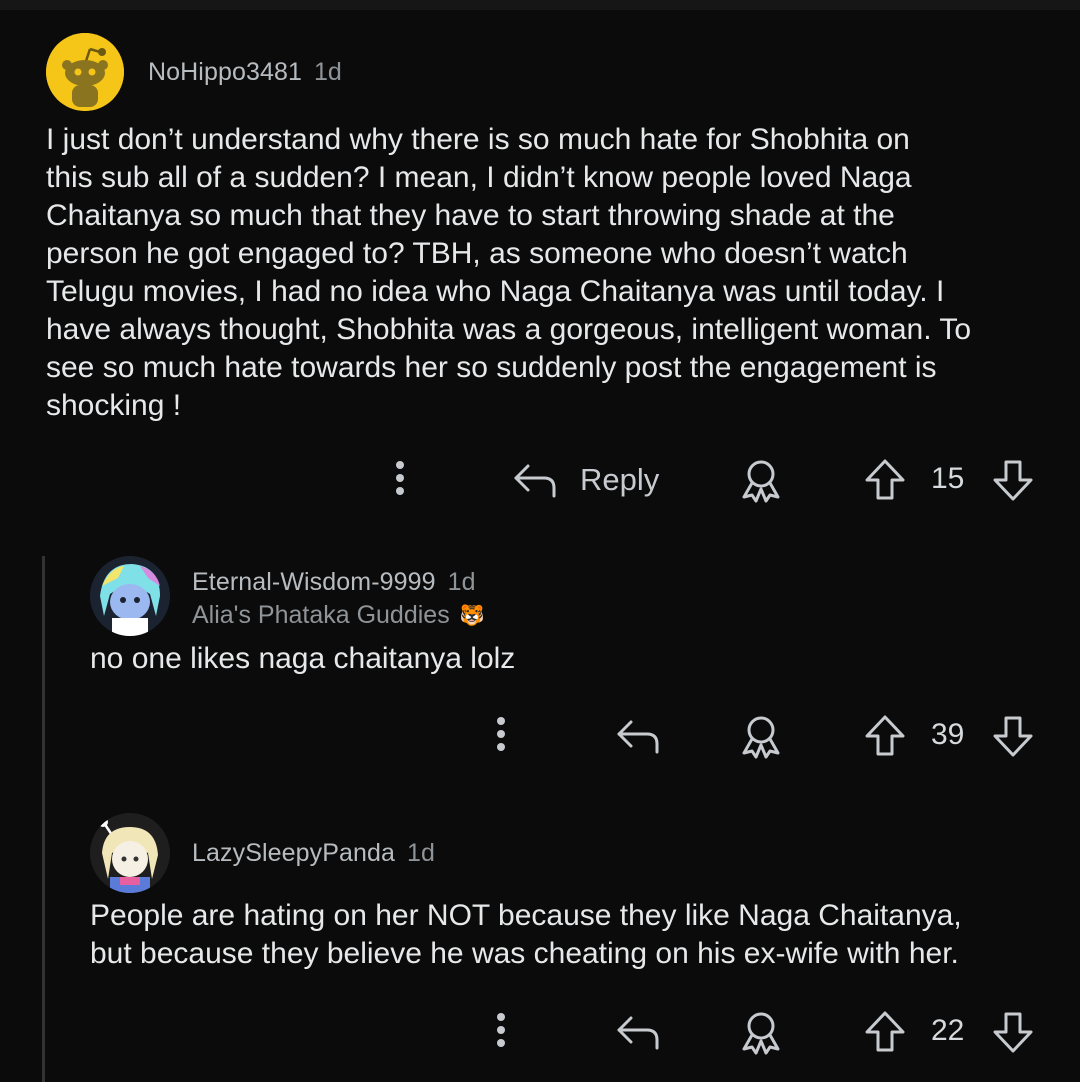 Image resolution: width=1080 pixels, height=1082 pixels. What do you see at coordinates (43, 819) in the screenshot?
I see `thread-line` at bounding box center [43, 819].